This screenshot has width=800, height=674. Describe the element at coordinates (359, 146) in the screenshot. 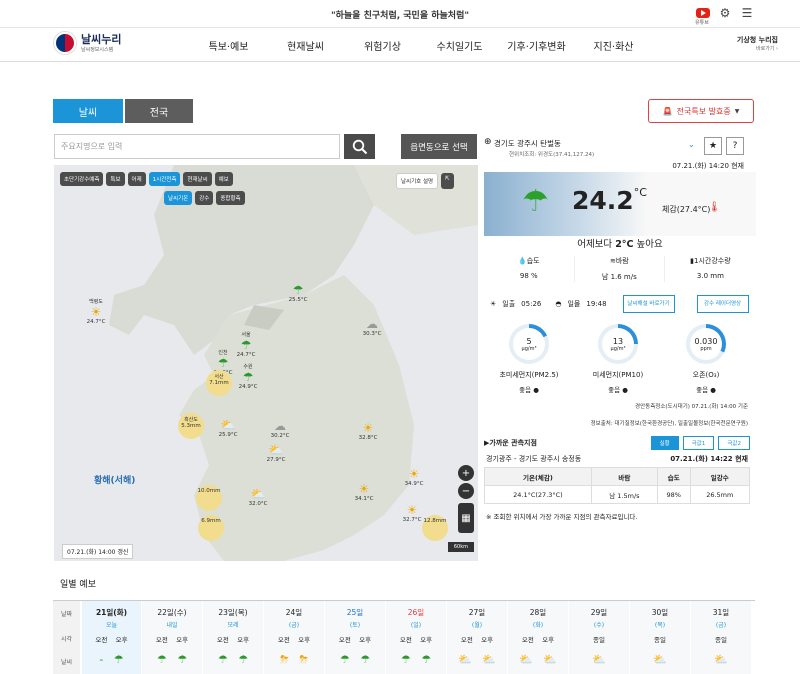

I see `search-button` at that location.